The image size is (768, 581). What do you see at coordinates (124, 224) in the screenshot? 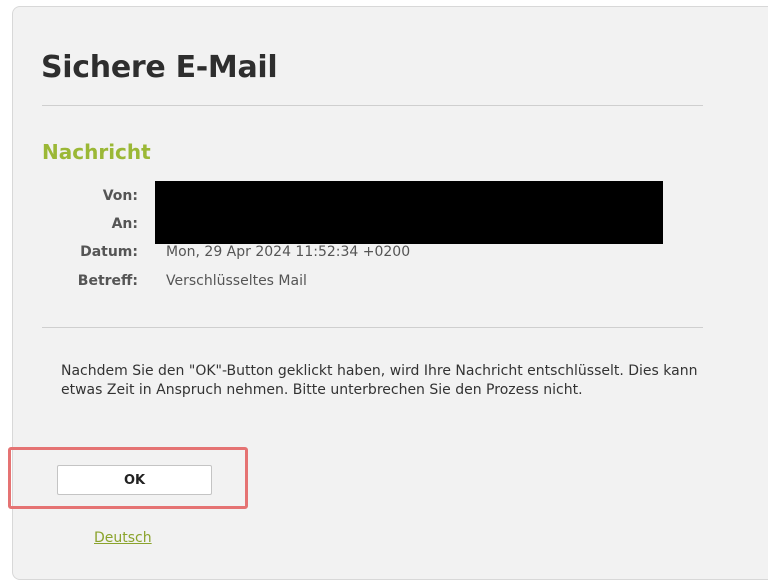
I see `to-label: An:` at bounding box center [124, 224].